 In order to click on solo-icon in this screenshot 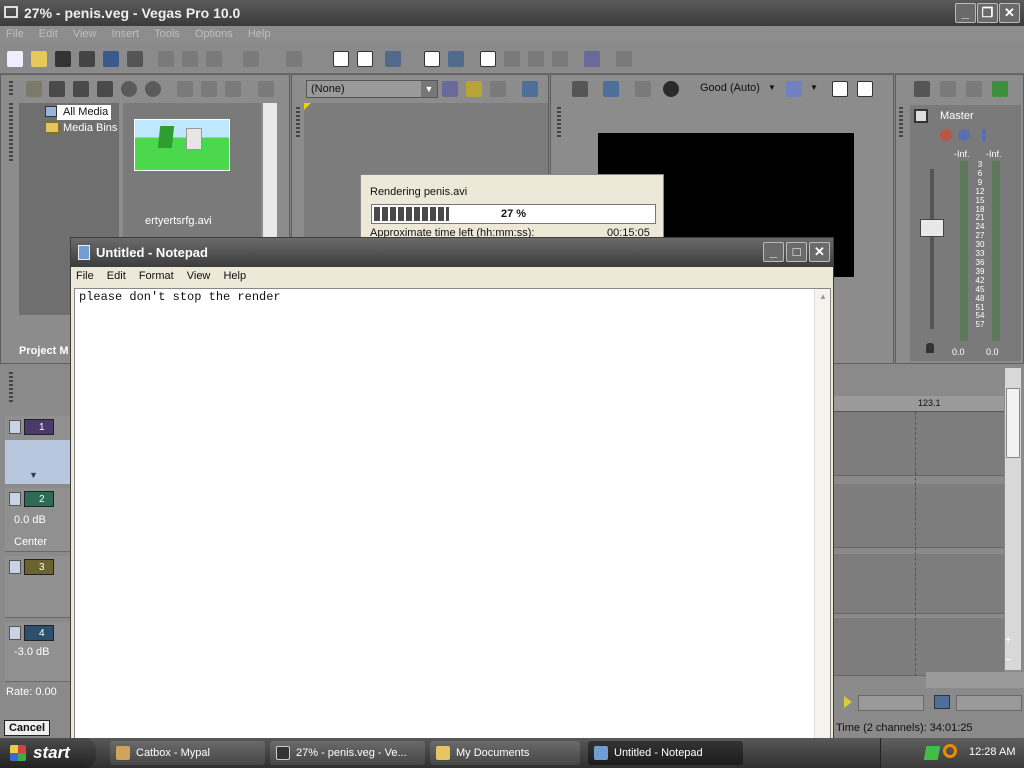, I will do `click(984, 135)`.